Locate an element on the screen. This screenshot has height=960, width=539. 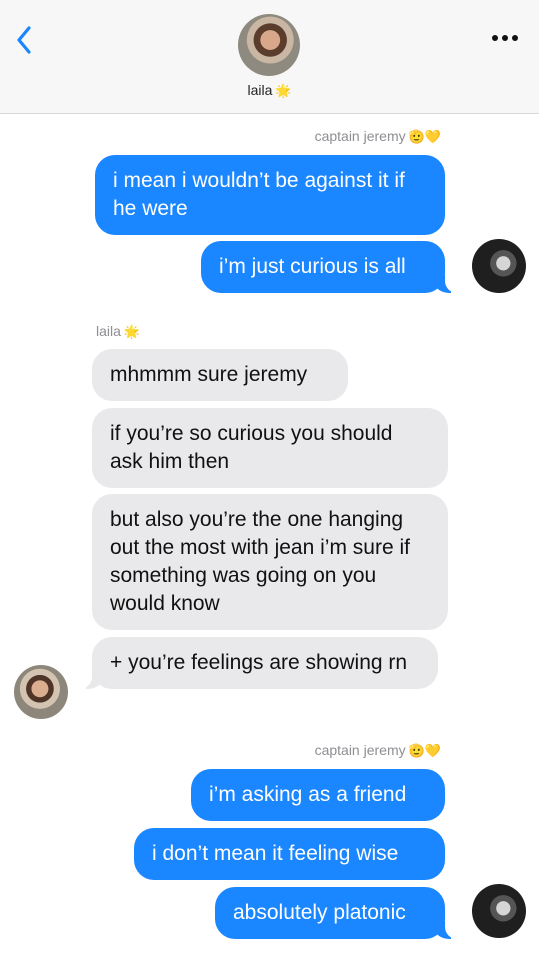
contact-avatar is located at coordinates (269, 45).